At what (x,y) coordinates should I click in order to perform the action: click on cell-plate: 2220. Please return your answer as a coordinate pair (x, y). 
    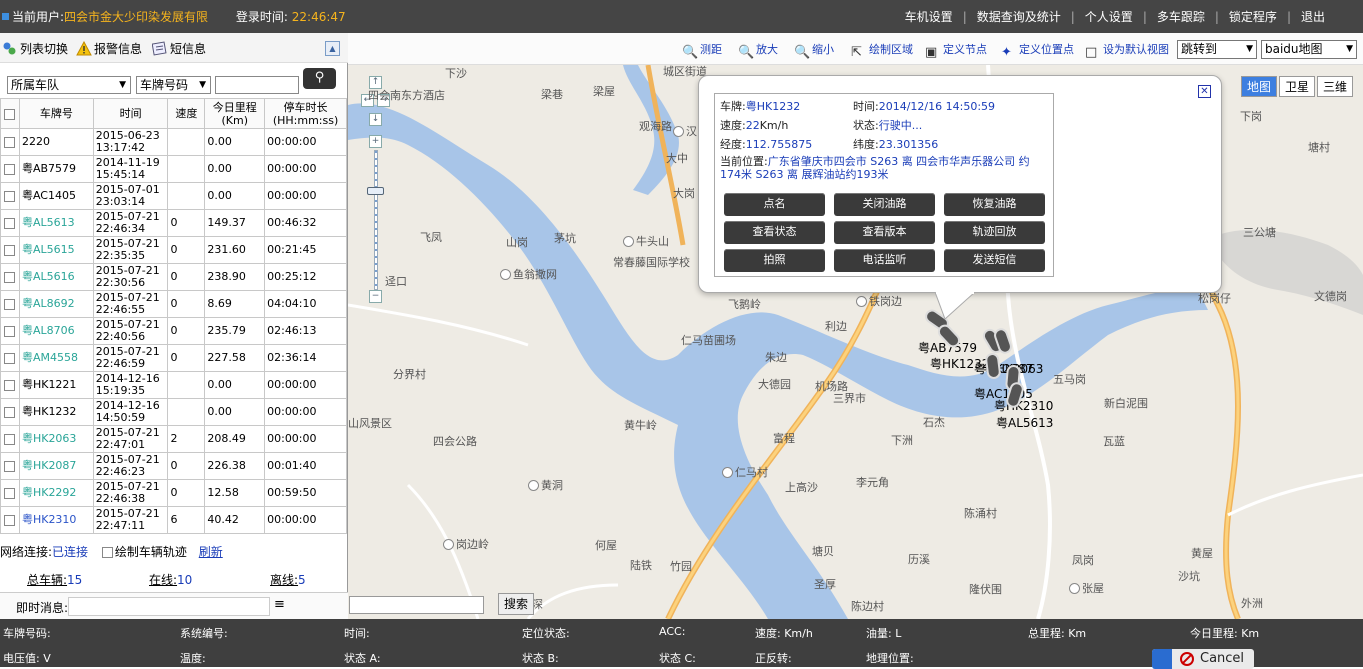
    Looking at the image, I should click on (56, 142).